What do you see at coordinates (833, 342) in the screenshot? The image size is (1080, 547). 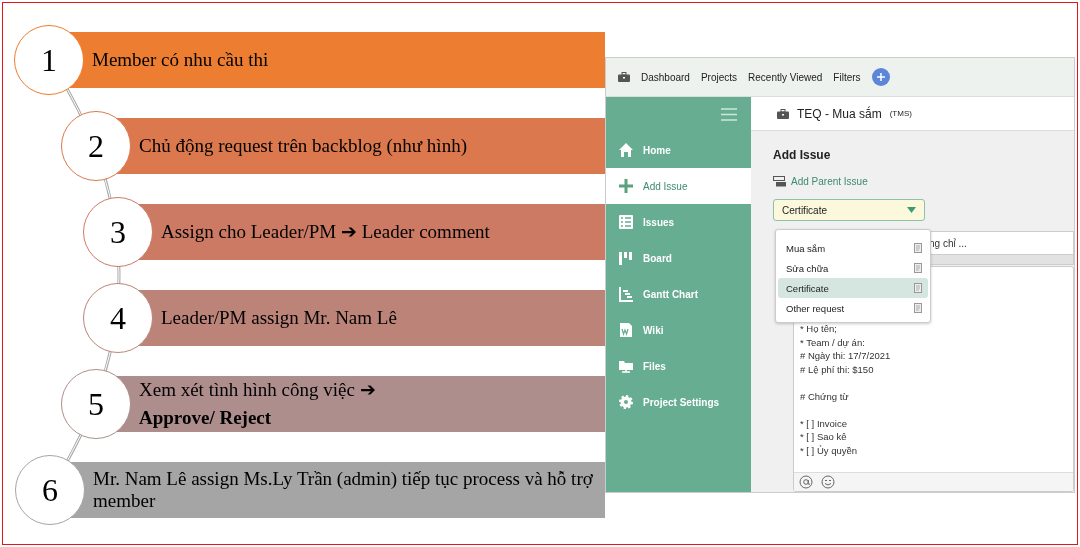 I see `description-line: * Team / dự án:` at bounding box center [833, 342].